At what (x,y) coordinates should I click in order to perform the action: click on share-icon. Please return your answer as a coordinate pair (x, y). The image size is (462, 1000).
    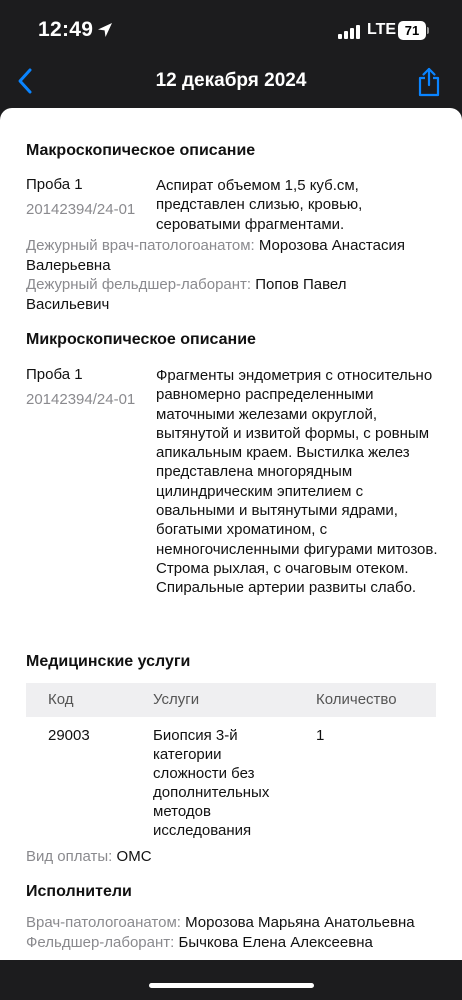
    Looking at the image, I should click on (429, 82).